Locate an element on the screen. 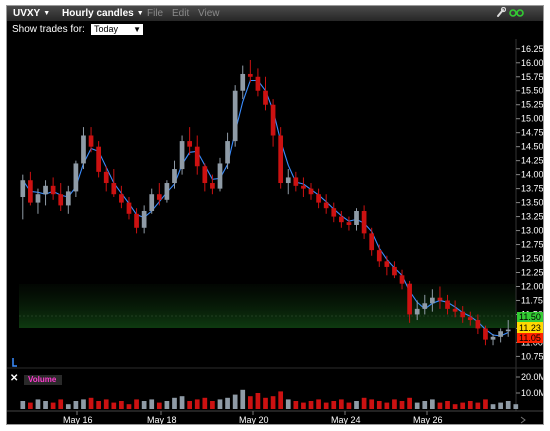 The image size is (550, 431). price-zone-band is located at coordinates (267, 306).